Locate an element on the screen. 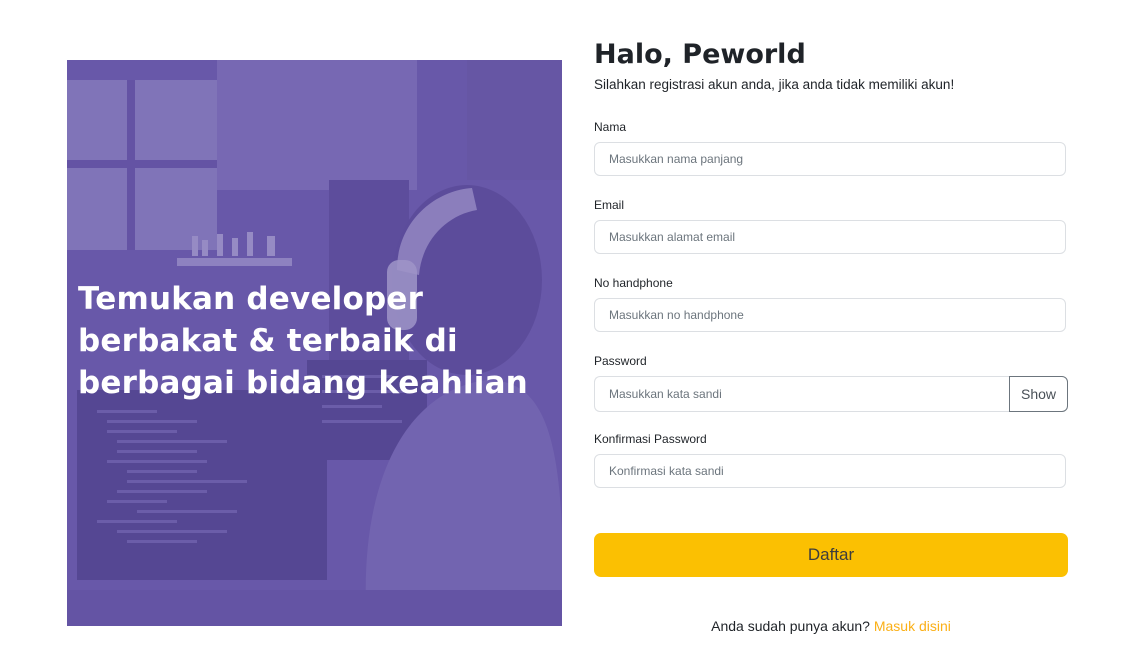 Image resolution: width=1131 pixels, height=670 pixels. confirm-password-label: Konfirmasi Password is located at coordinates (650, 439).